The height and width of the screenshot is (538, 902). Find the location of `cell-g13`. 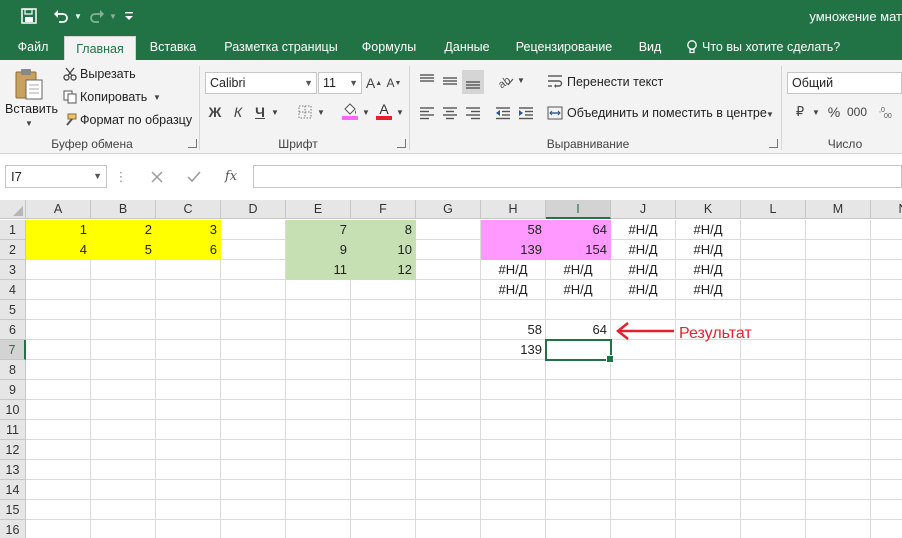

cell-g13 is located at coordinates (448, 470).